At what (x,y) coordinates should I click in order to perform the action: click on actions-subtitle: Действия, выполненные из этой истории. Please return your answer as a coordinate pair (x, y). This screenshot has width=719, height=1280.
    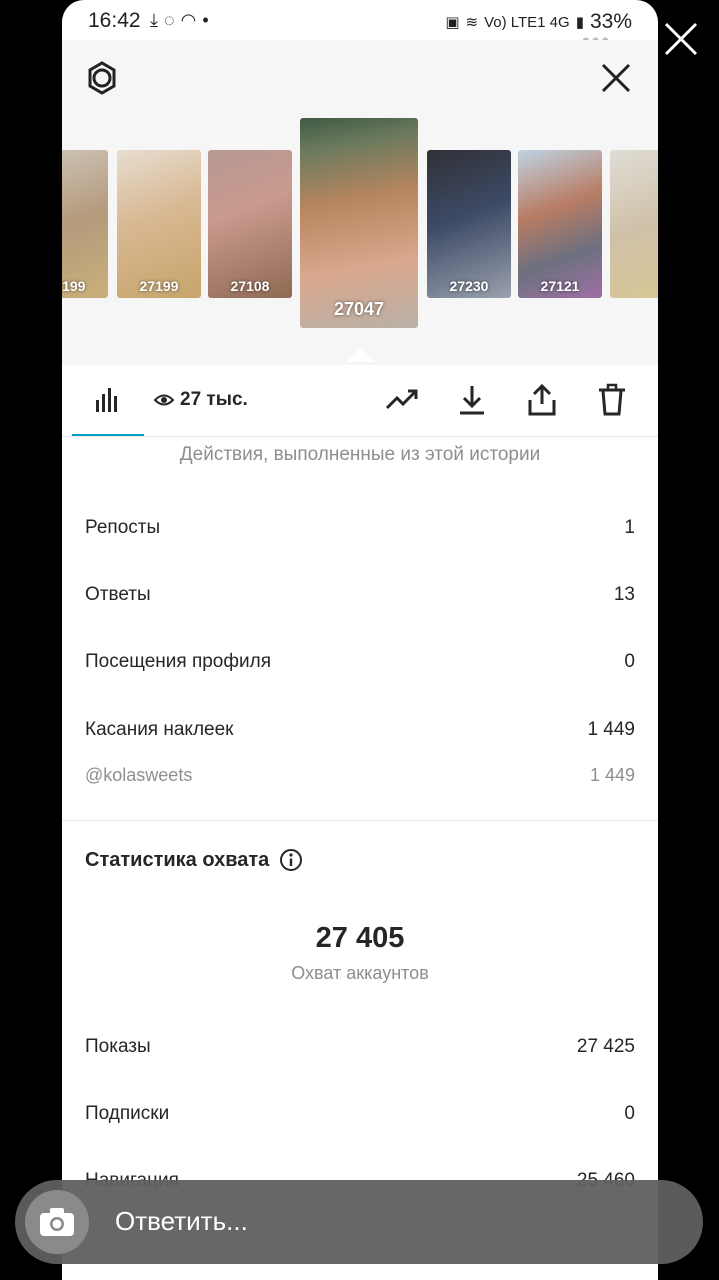
    Looking at the image, I should click on (360, 454).